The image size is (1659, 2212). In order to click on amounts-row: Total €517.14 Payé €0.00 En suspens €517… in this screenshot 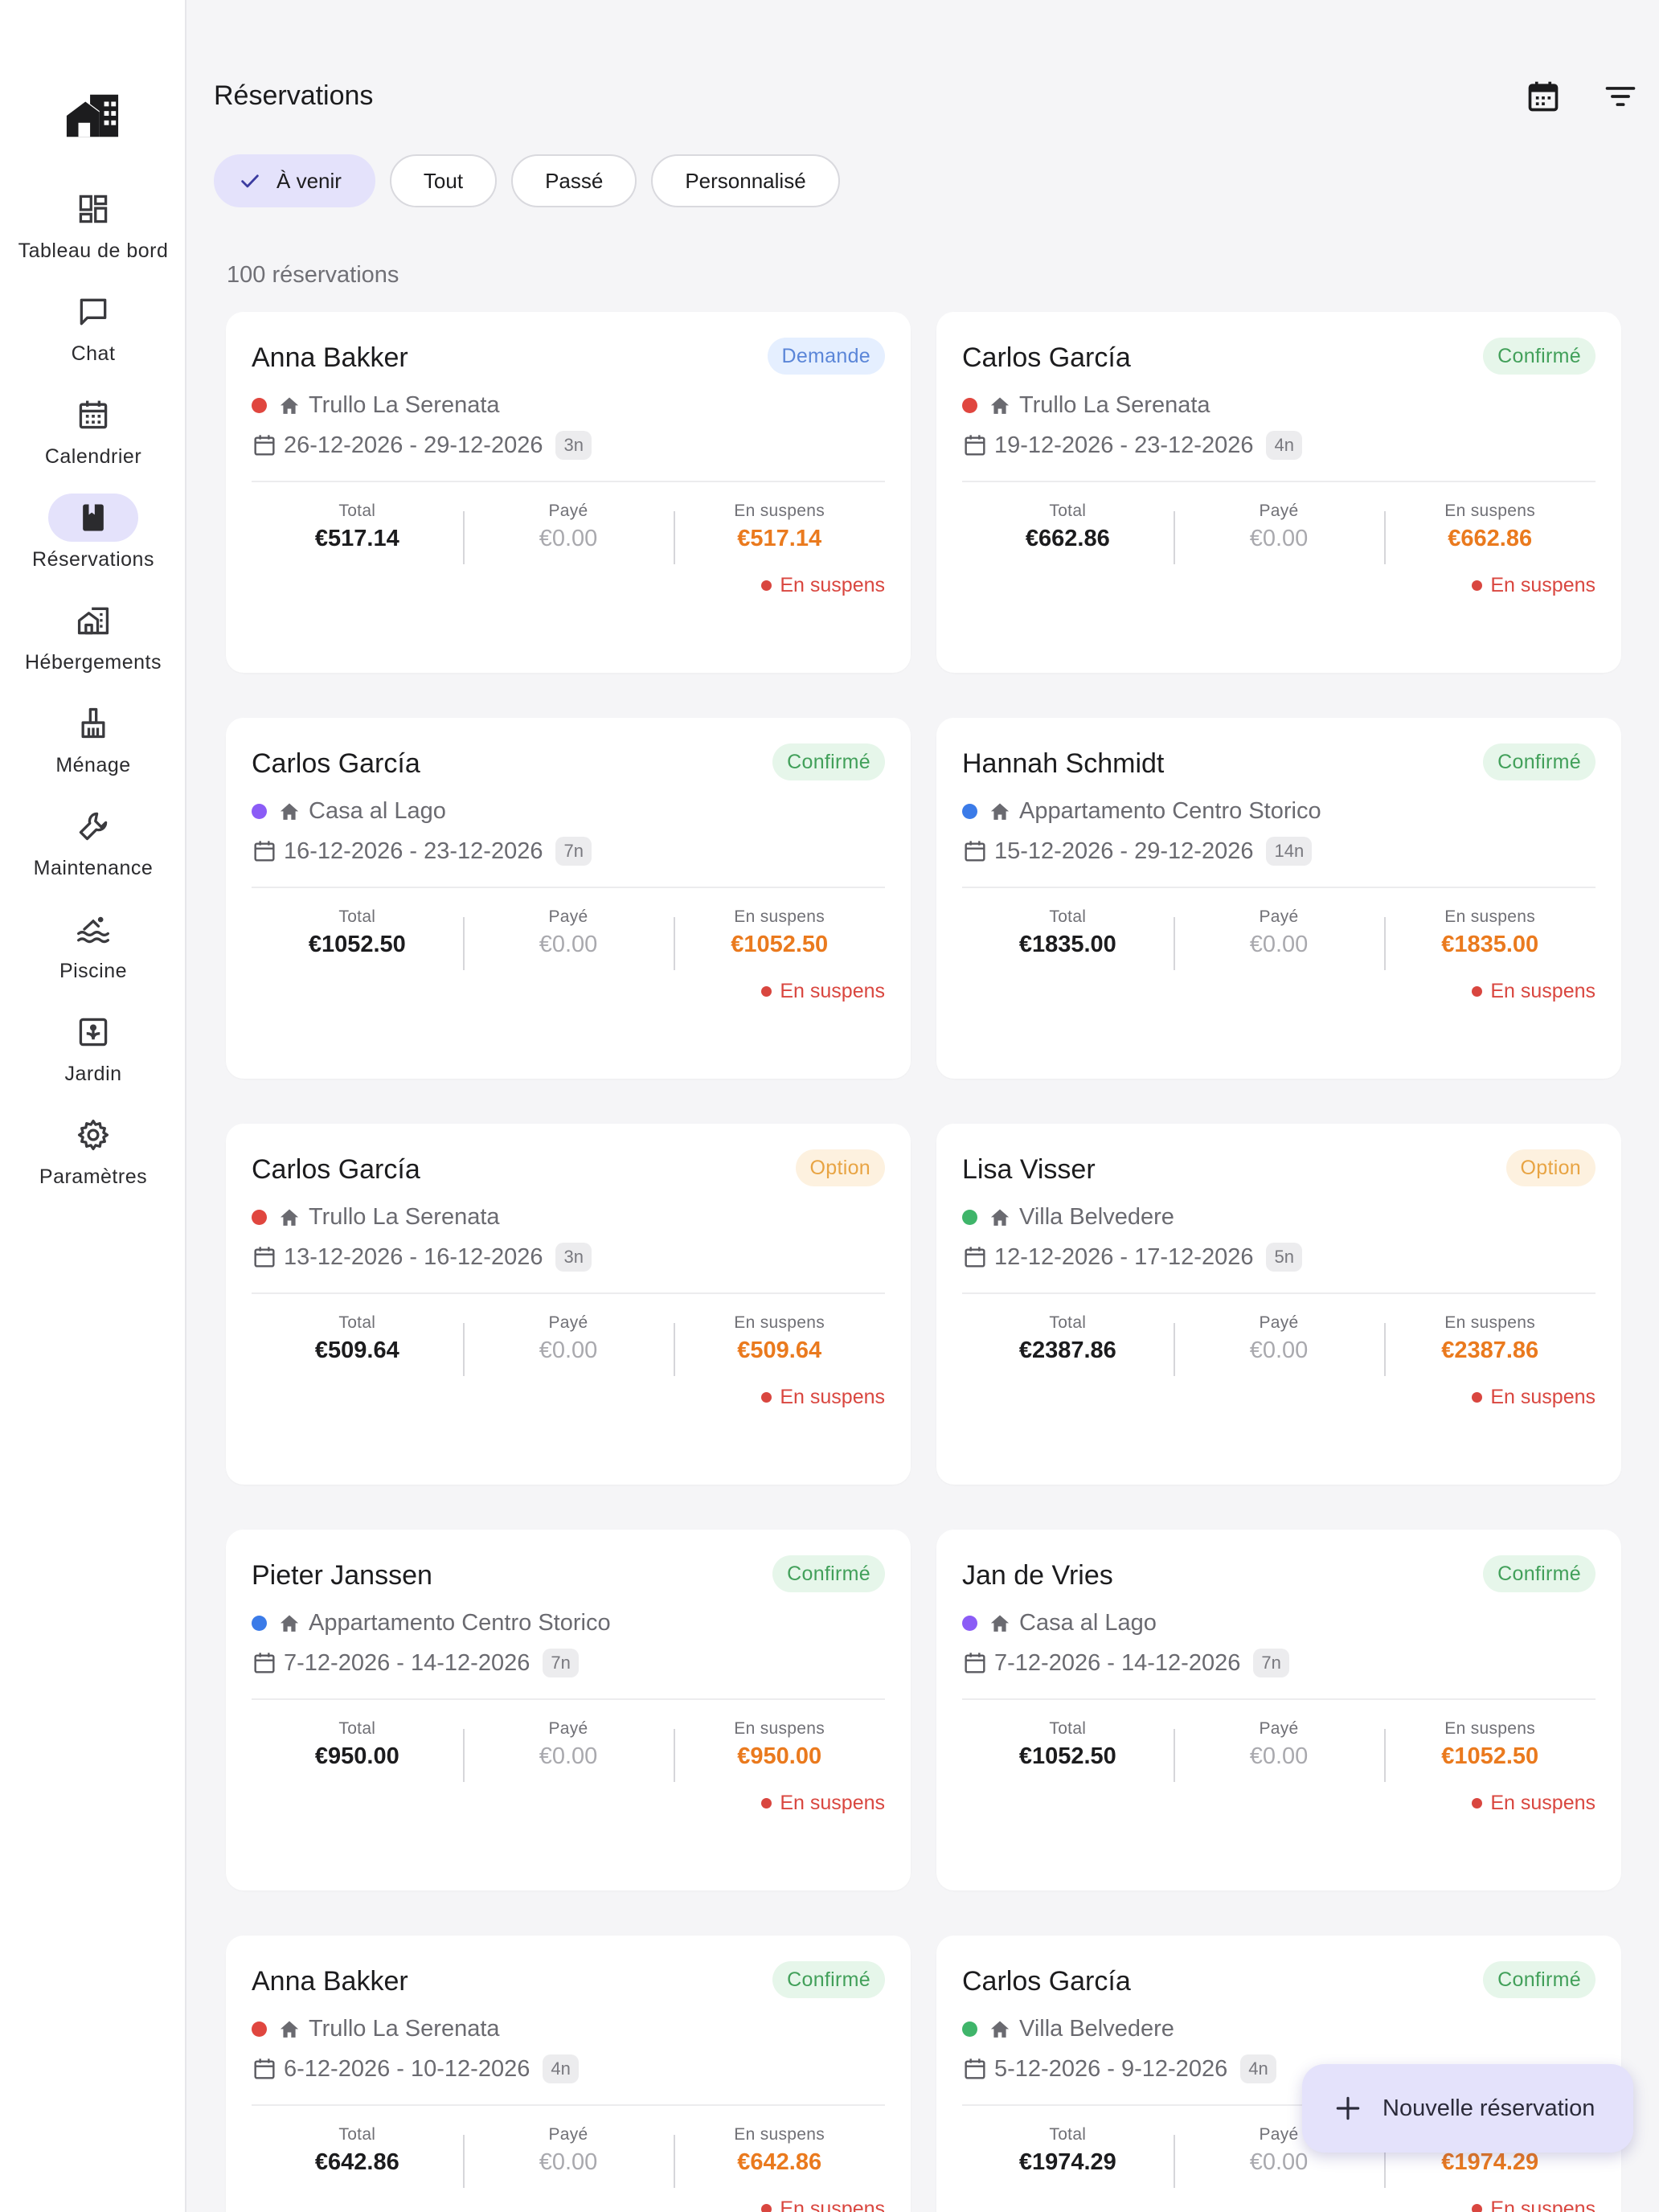, I will do `click(568, 533)`.